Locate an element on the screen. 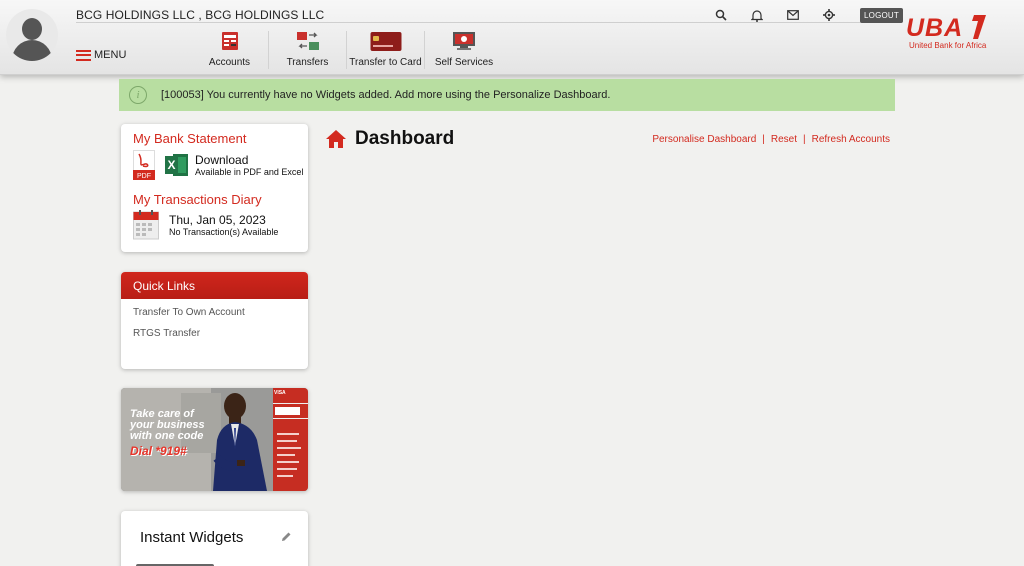 The width and height of the screenshot is (1024, 566). bell-icon is located at coordinates (757, 15).